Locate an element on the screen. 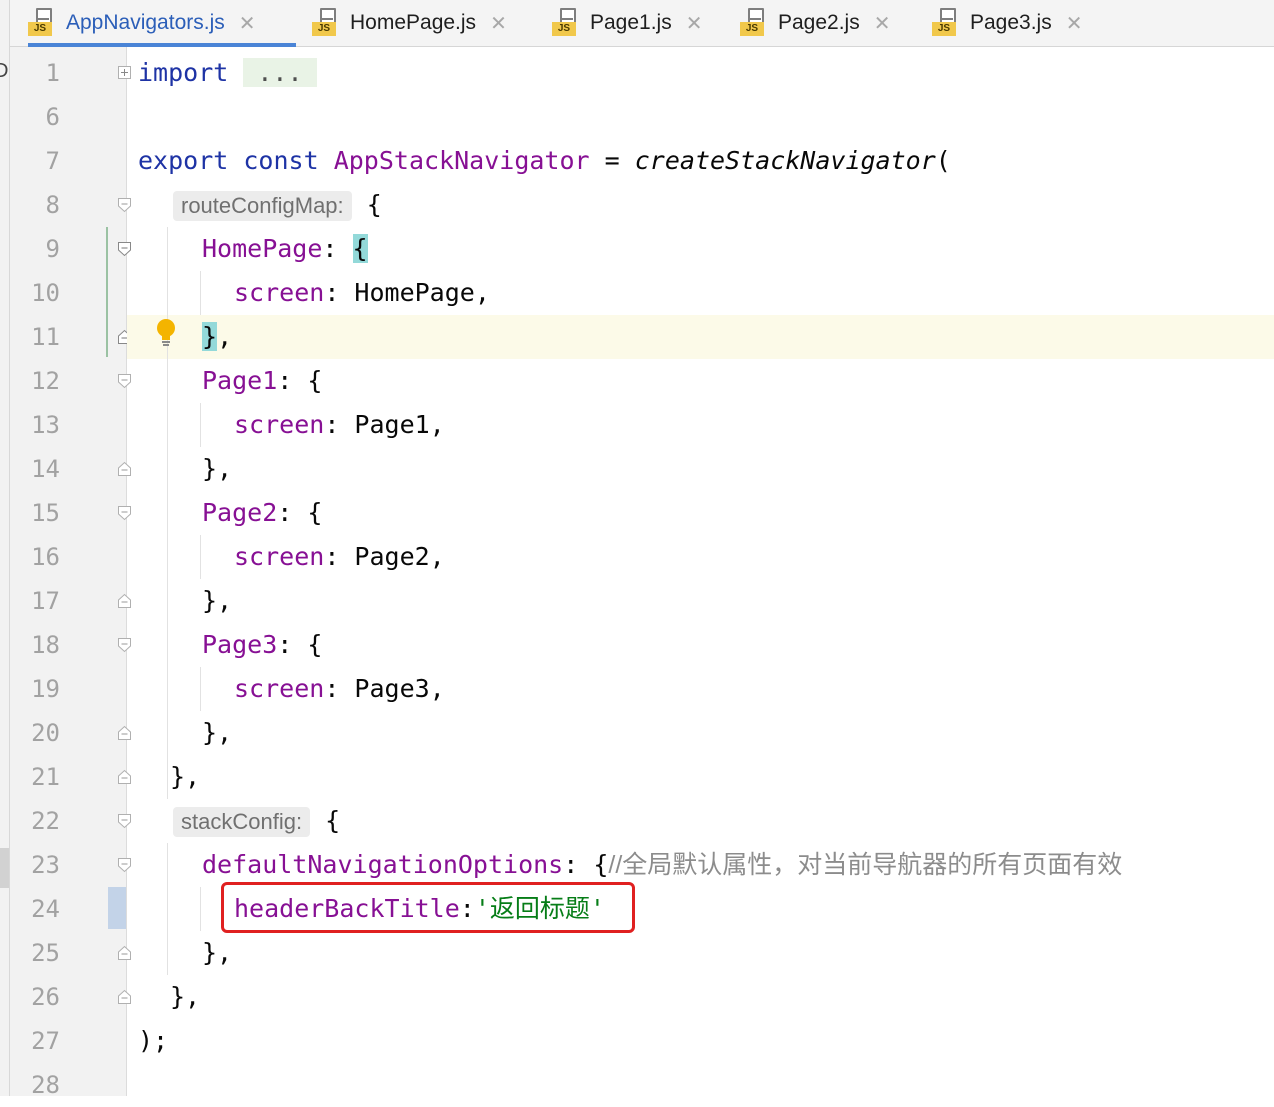  code-line-12: Page1: { is located at coordinates (262, 381).